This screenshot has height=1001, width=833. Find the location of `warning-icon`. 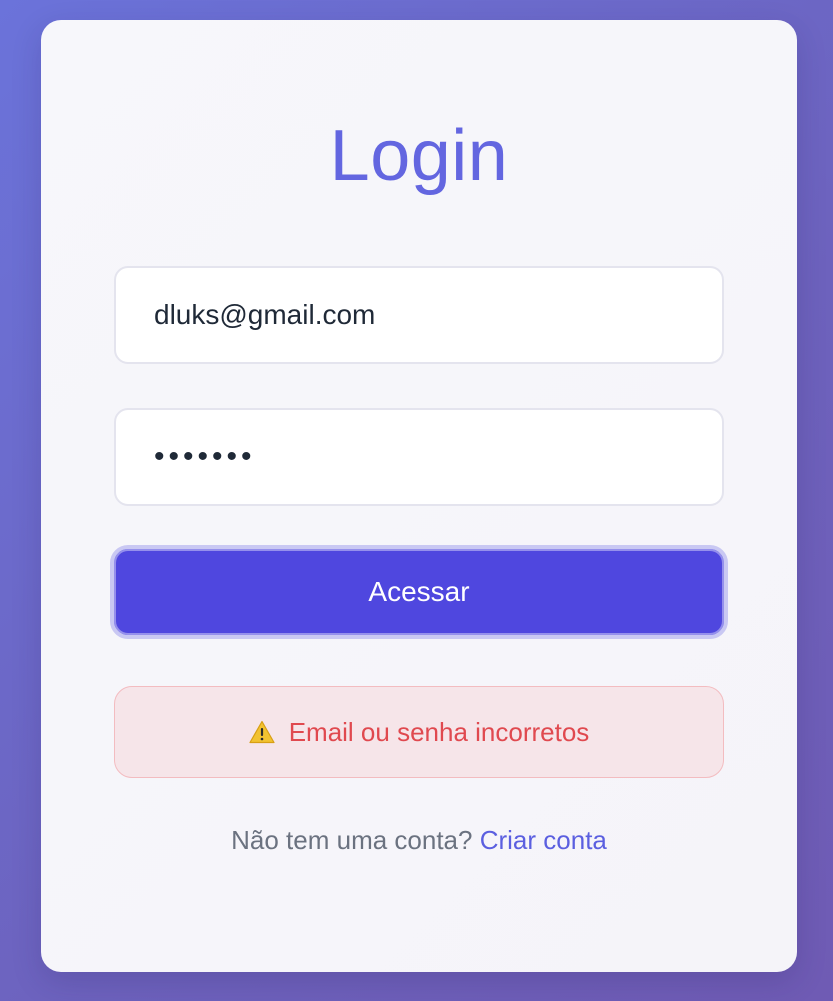

warning-icon is located at coordinates (262, 732).